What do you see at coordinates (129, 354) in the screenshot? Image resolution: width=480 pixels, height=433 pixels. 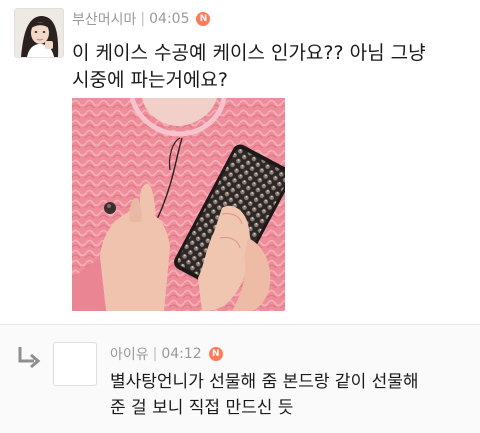 I see `comment-author: 아이유` at bounding box center [129, 354].